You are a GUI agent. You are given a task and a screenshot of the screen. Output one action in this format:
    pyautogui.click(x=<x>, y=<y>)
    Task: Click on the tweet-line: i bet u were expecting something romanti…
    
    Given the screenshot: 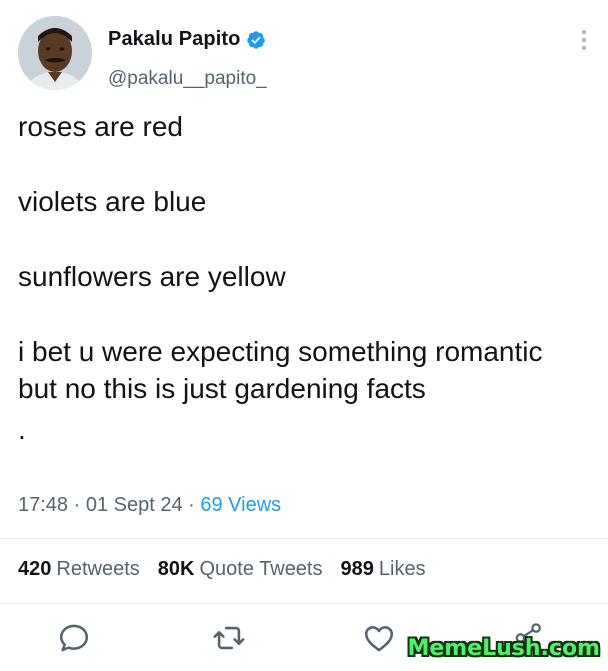 What is the action you would take?
    pyautogui.click(x=280, y=370)
    